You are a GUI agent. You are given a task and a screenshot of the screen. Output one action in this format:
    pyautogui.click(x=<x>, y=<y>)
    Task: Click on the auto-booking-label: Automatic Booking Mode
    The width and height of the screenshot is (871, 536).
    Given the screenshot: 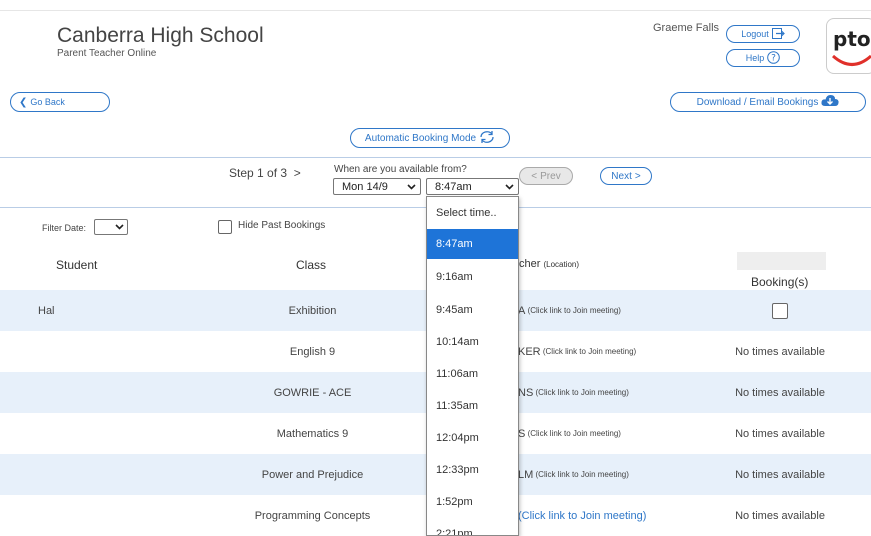 What is the action you would take?
    pyautogui.click(x=420, y=138)
    